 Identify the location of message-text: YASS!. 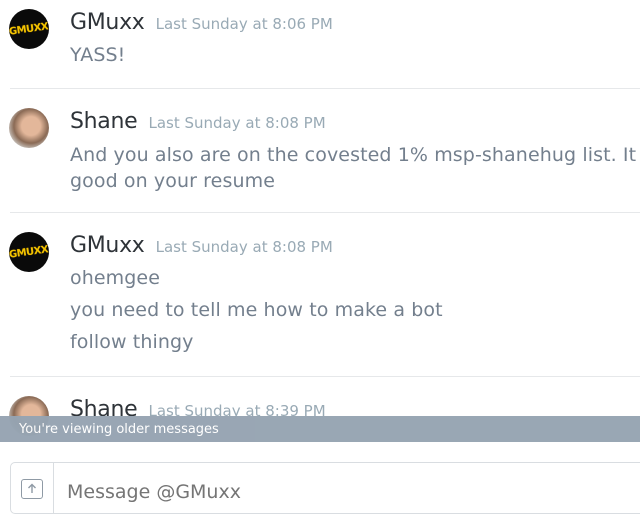
(98, 55).